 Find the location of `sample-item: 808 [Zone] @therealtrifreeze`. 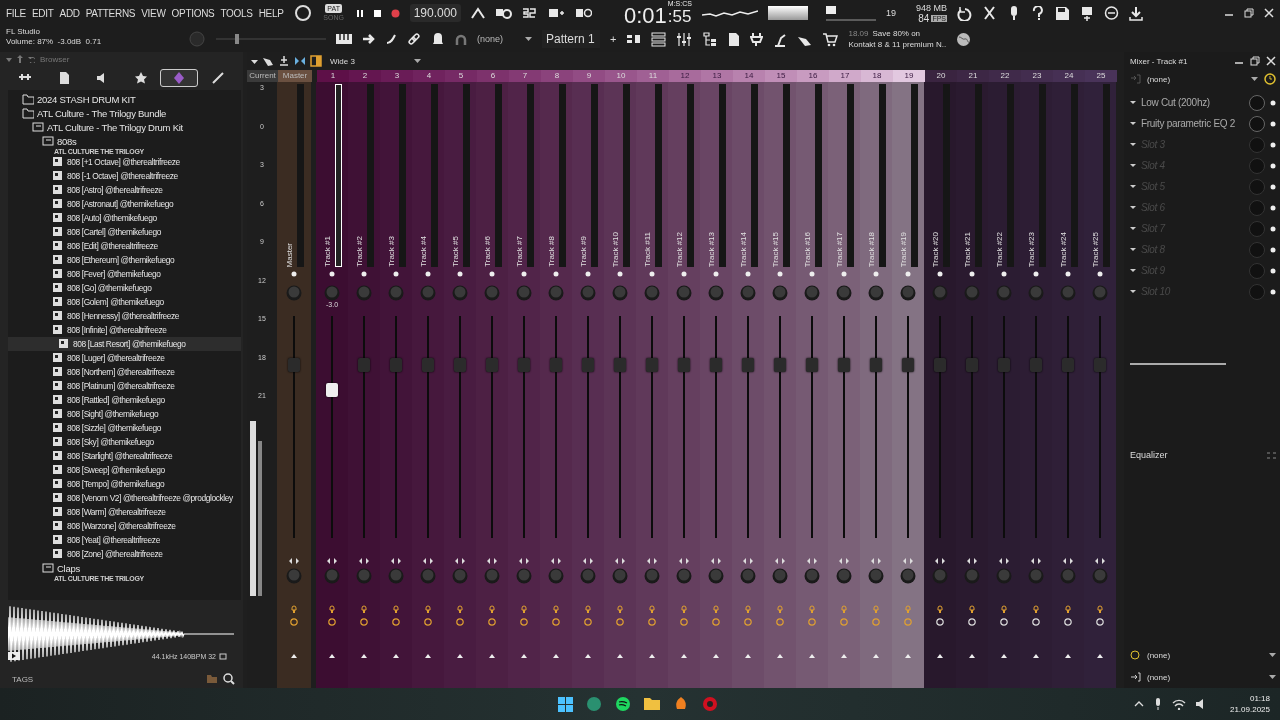

sample-item: 808 [Zone] @therealtrifreeze is located at coordinates (124, 554).